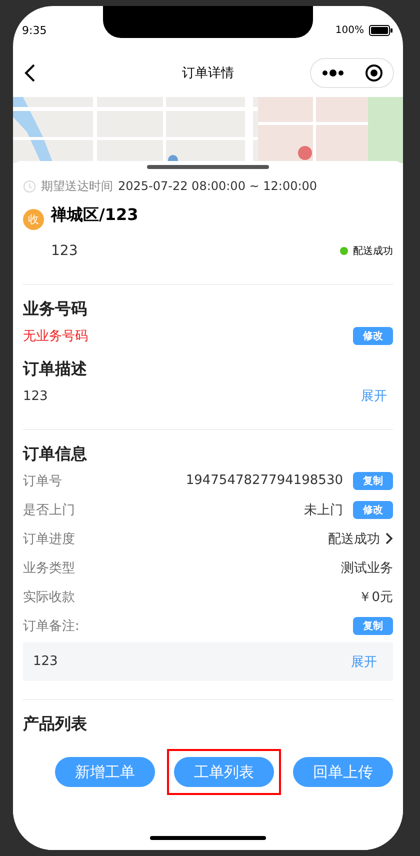  Describe the element at coordinates (224, 772) in the screenshot. I see `action-button: 工单列表` at that location.